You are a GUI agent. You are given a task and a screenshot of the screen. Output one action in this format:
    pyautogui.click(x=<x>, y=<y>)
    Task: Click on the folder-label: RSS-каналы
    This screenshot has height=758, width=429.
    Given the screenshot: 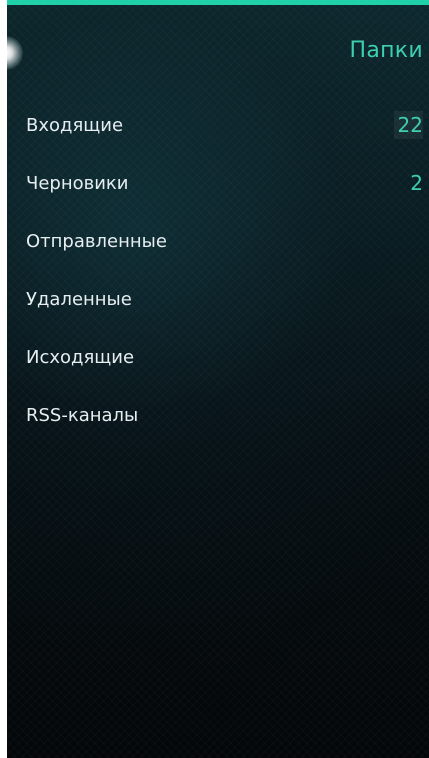 What is the action you would take?
    pyautogui.click(x=82, y=415)
    